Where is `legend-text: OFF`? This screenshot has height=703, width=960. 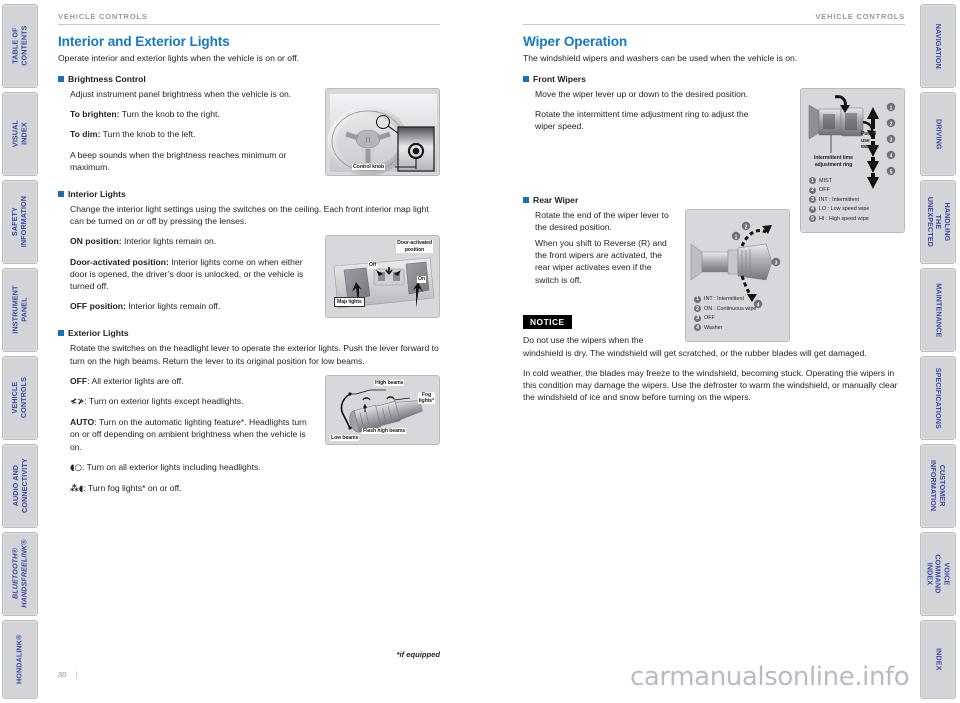 legend-text: OFF is located at coordinates (709, 318).